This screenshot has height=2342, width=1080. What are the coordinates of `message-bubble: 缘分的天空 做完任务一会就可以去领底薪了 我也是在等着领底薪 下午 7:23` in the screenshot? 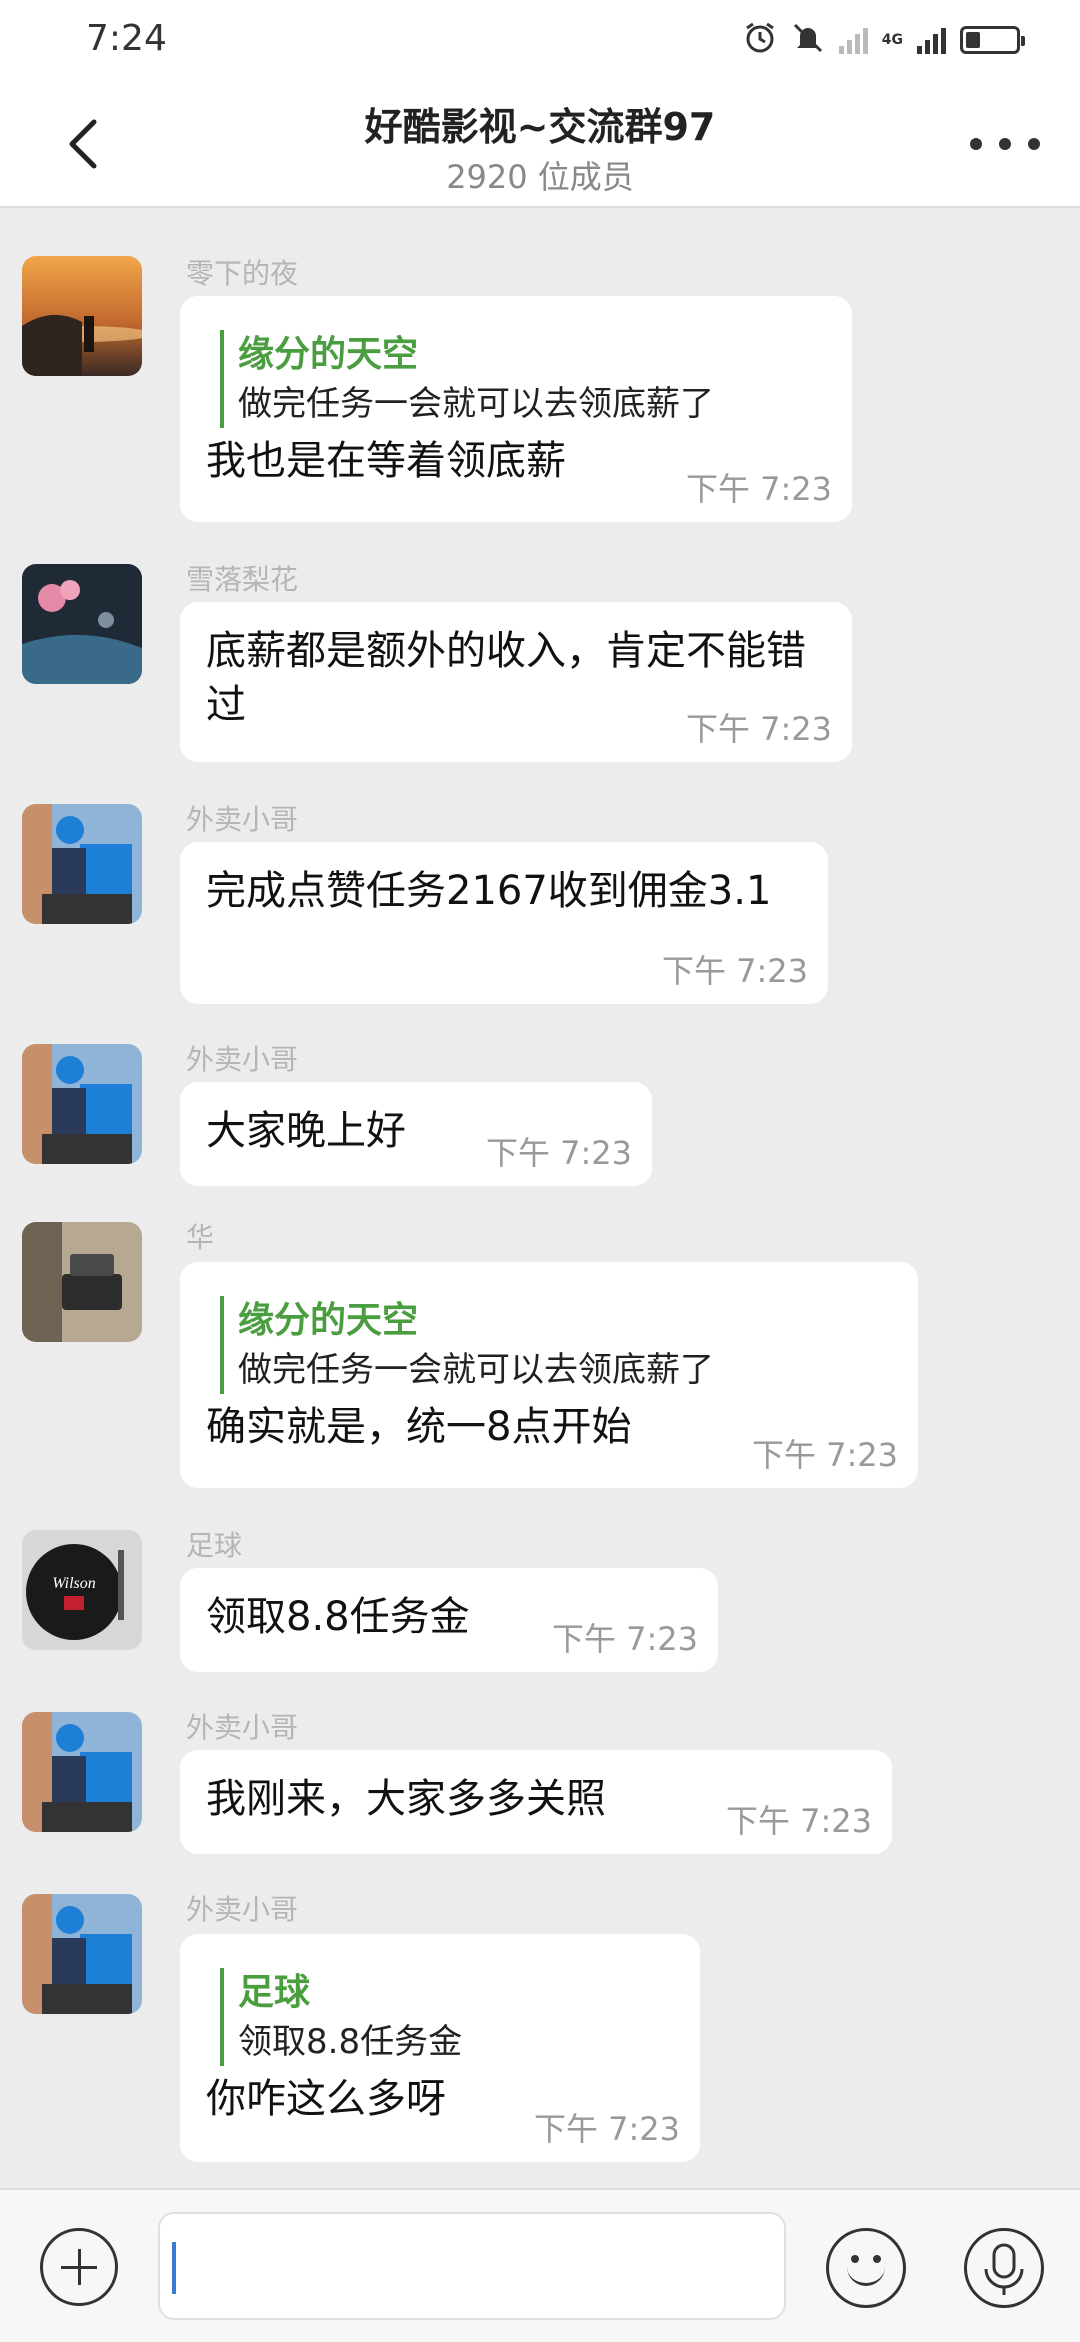 It's located at (516, 409).